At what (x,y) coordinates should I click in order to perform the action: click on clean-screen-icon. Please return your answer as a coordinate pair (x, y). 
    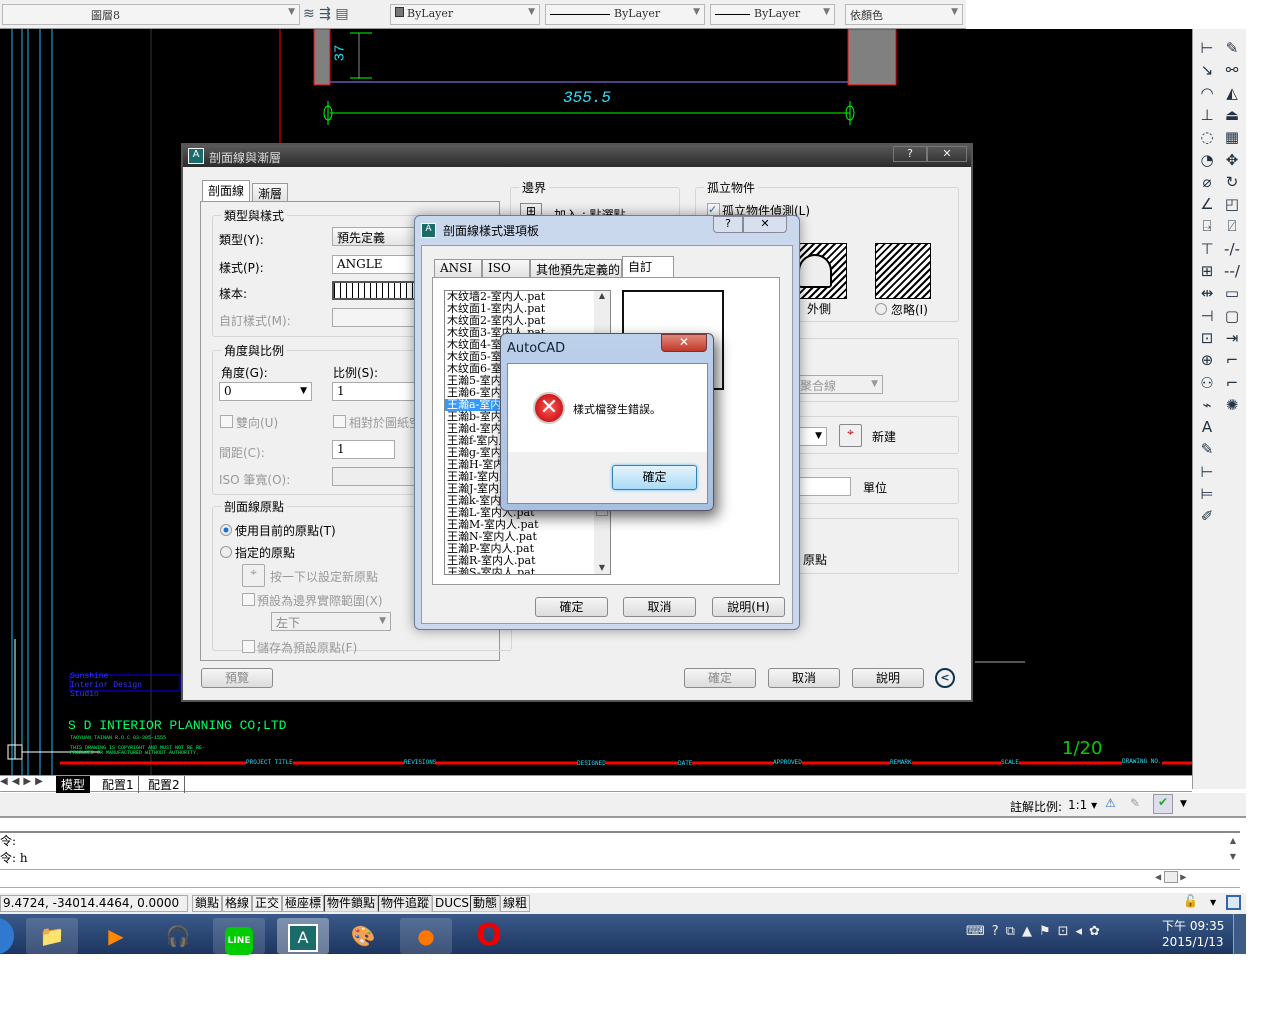
    Looking at the image, I should click on (1233, 902).